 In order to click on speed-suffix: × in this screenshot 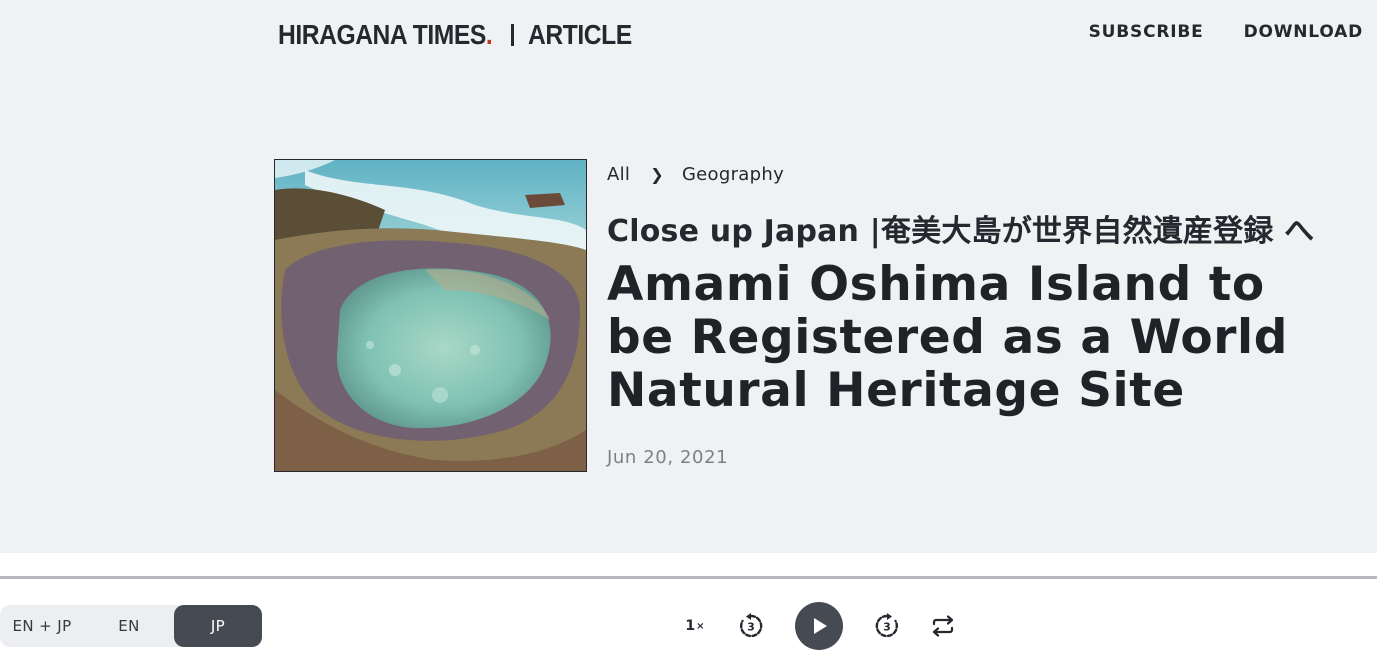, I will do `click(700, 626)`.